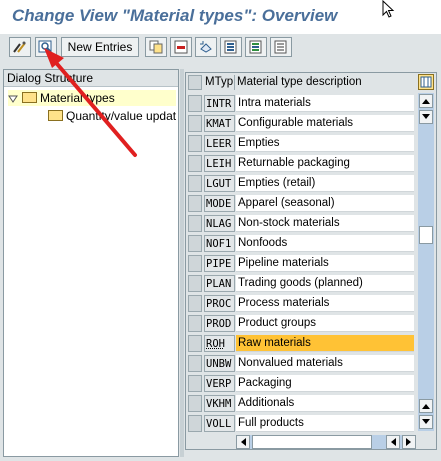 This screenshot has height=461, width=441. I want to click on table-row: INTR Intra materials, so click(301, 103).